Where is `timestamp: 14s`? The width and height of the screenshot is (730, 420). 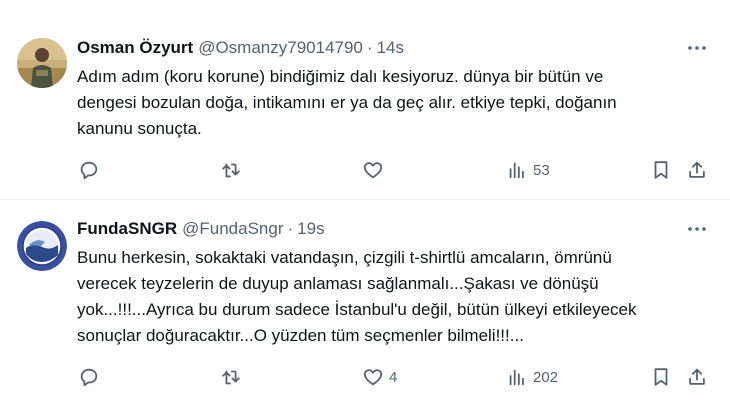
timestamp: 14s is located at coordinates (390, 48).